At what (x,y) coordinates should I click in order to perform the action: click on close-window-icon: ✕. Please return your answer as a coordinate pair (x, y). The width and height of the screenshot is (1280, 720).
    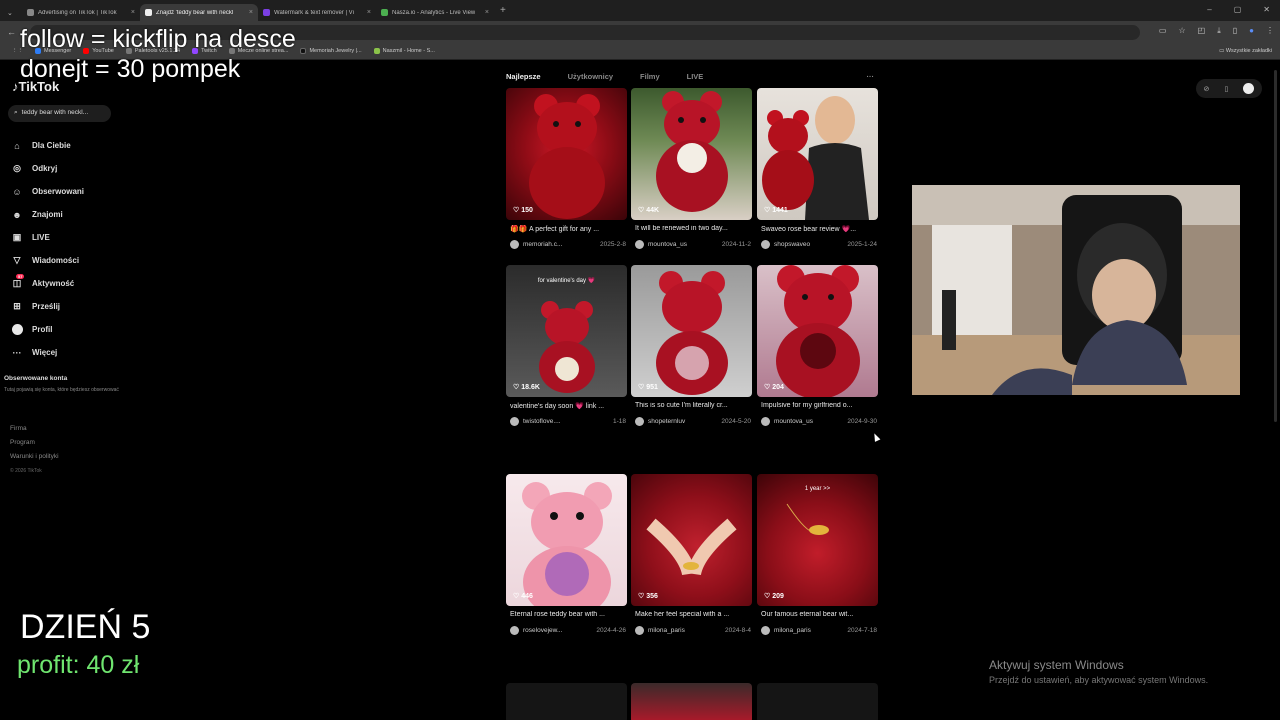
    Looking at the image, I should click on (1266, 9).